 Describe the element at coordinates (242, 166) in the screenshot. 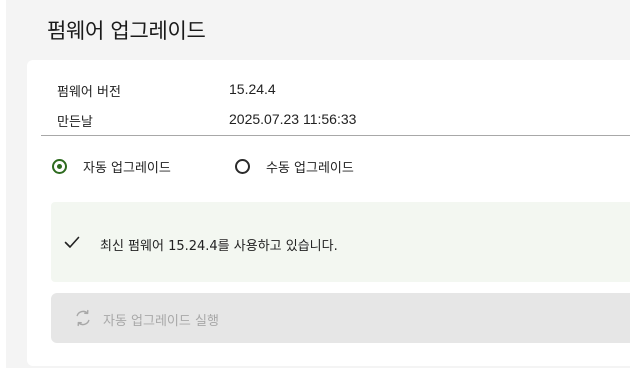

I see `radio-unchecked-icon` at that location.